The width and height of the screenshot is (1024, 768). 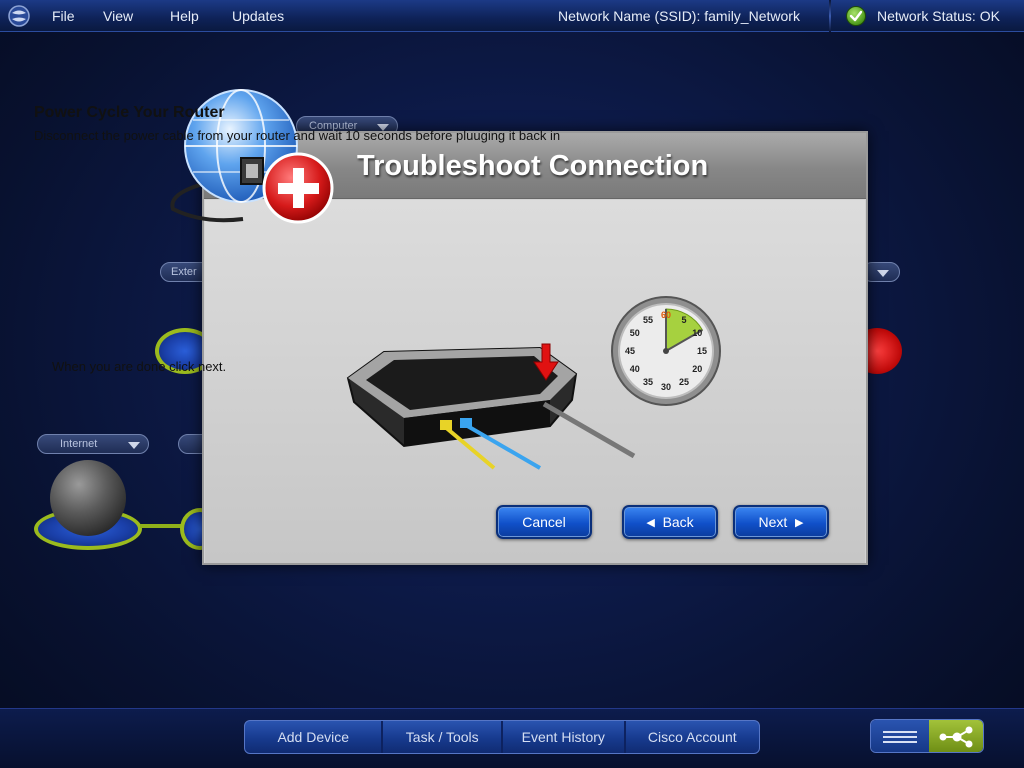 What do you see at coordinates (443, 737) in the screenshot?
I see `tab-task-tools: Task / Tools` at bounding box center [443, 737].